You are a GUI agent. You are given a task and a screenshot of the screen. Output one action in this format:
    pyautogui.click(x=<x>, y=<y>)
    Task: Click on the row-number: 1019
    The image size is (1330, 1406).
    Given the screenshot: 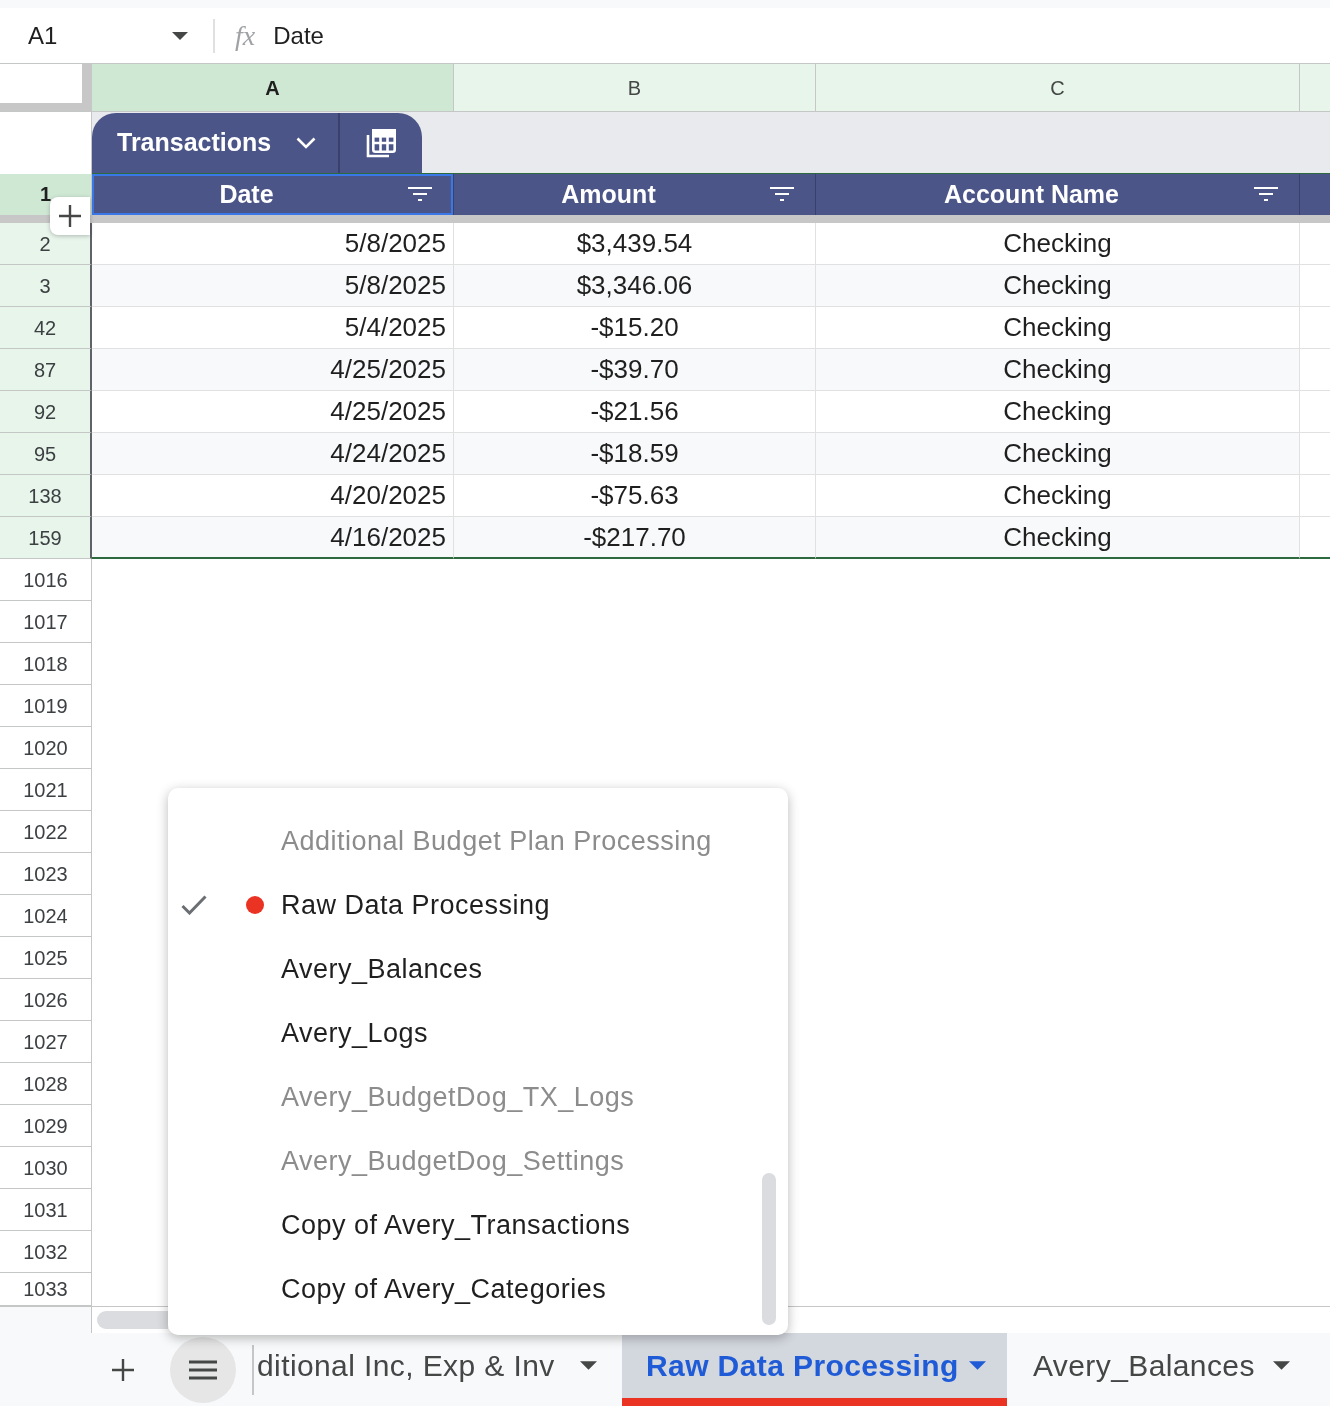 What is the action you would take?
    pyautogui.click(x=46, y=706)
    